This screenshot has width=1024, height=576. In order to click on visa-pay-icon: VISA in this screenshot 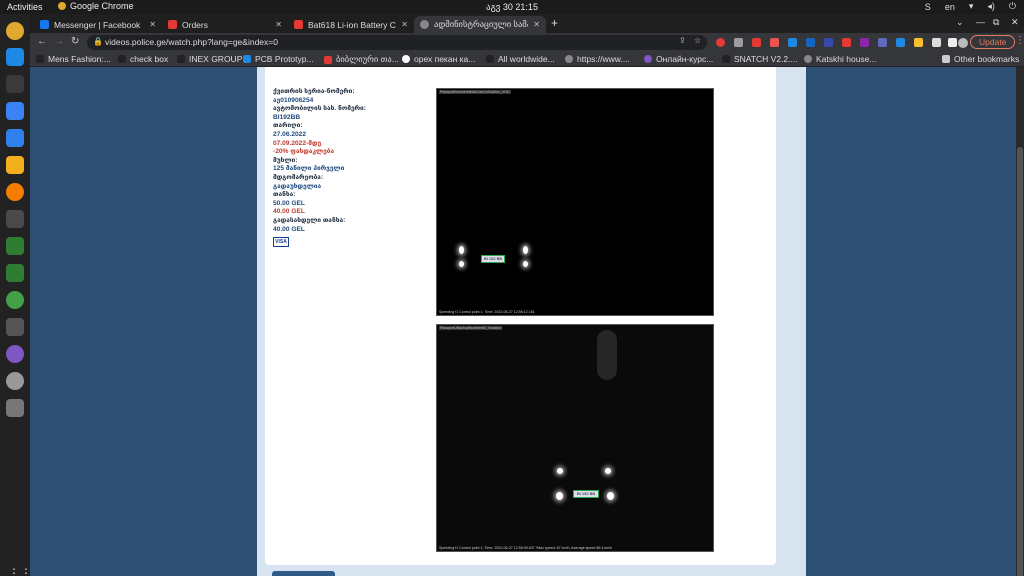, I will do `click(281, 242)`.